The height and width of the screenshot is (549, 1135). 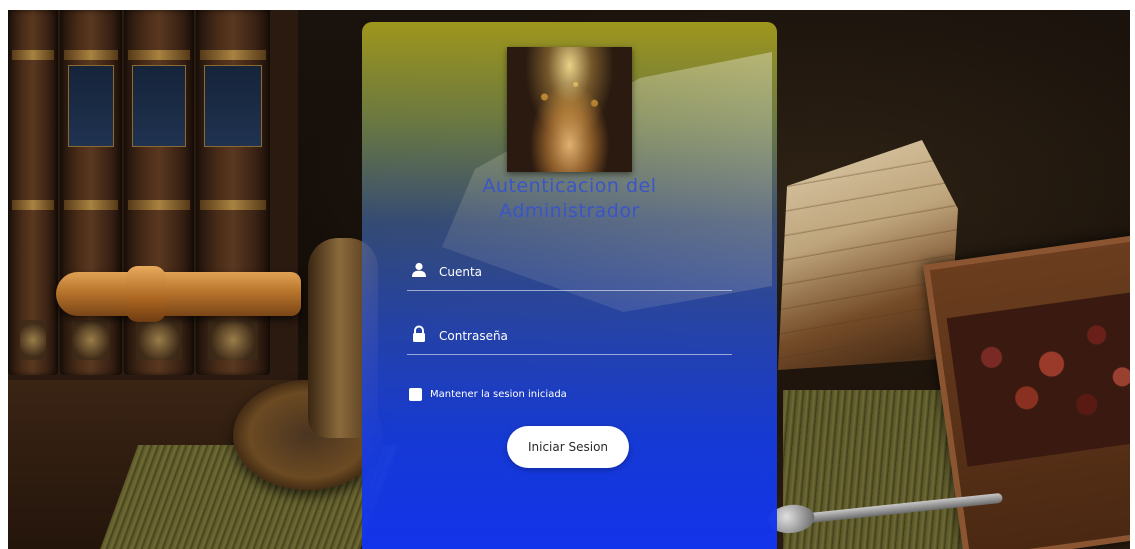 I want to click on page-title-line2: Administrador, so click(x=569, y=211).